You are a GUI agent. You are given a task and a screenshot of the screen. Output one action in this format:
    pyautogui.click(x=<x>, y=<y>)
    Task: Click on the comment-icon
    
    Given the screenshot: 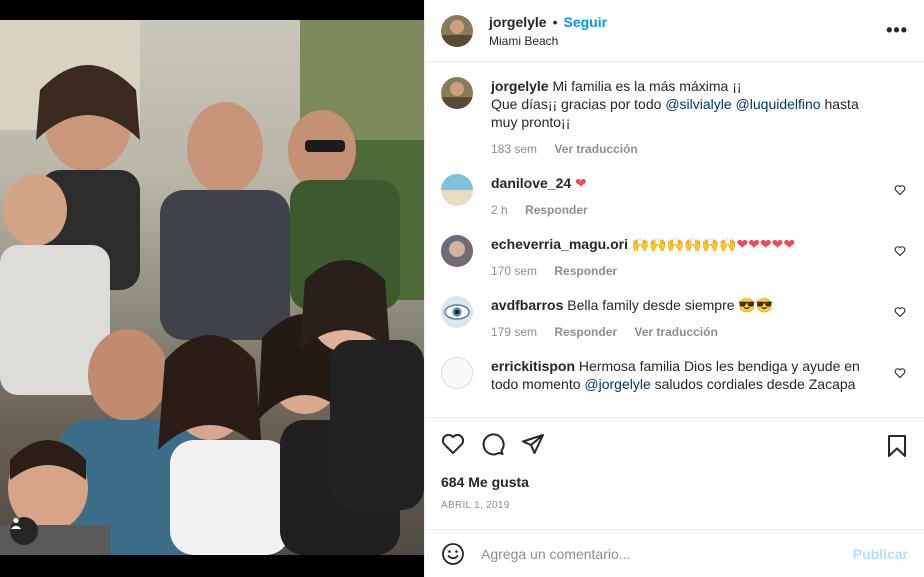 What is the action you would take?
    pyautogui.click(x=493, y=444)
    